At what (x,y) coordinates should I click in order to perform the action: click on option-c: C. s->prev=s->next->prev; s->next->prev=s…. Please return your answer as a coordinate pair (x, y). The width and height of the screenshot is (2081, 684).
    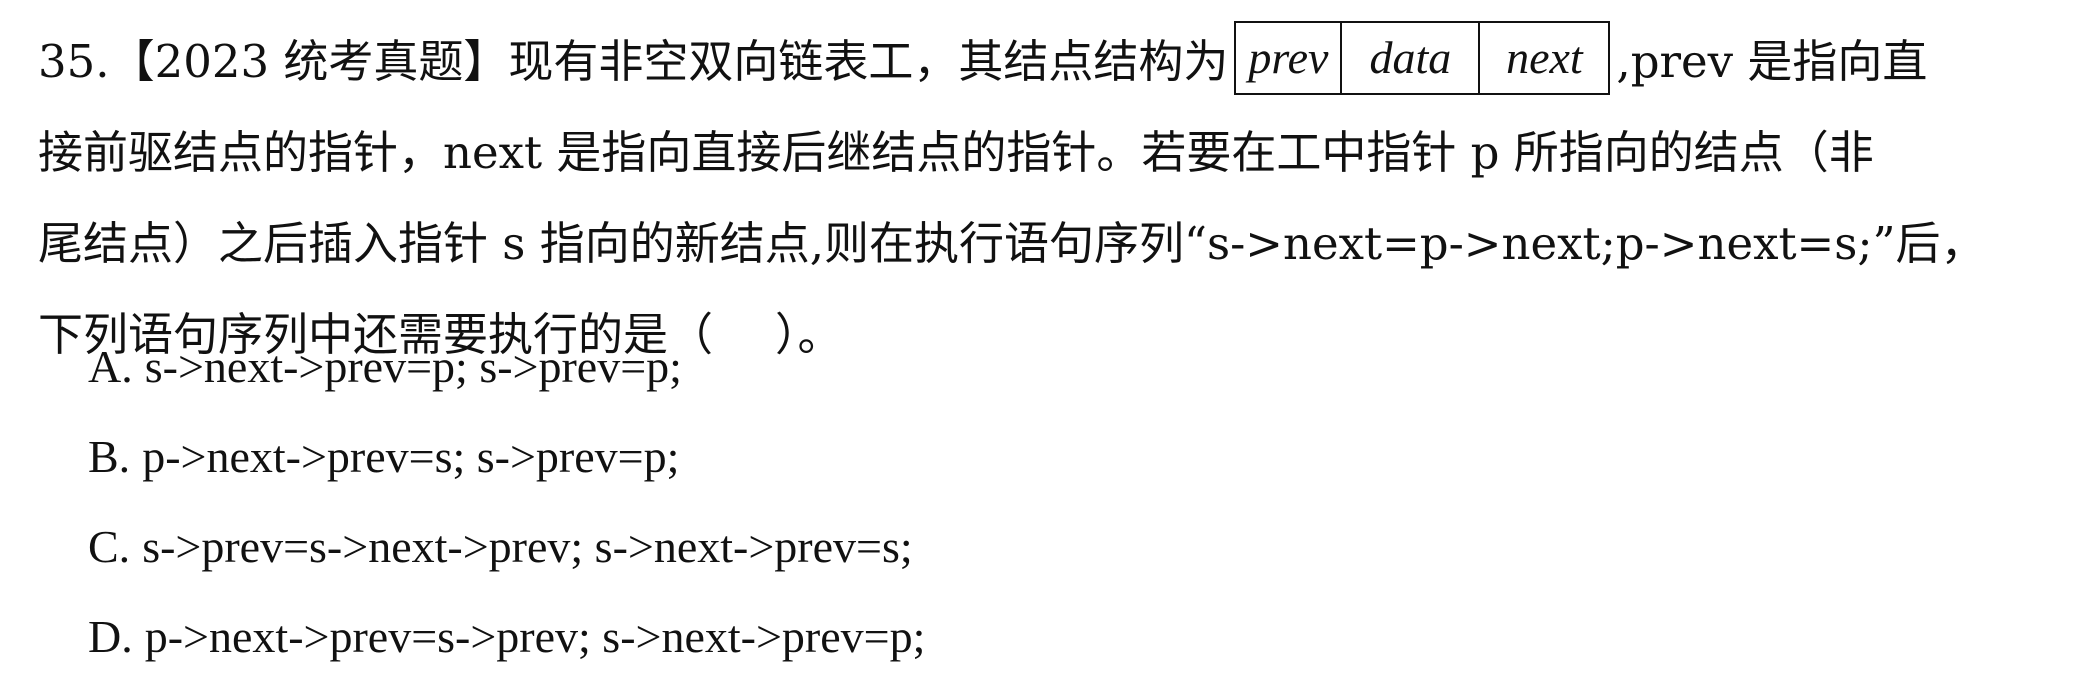
    Looking at the image, I should click on (506, 547).